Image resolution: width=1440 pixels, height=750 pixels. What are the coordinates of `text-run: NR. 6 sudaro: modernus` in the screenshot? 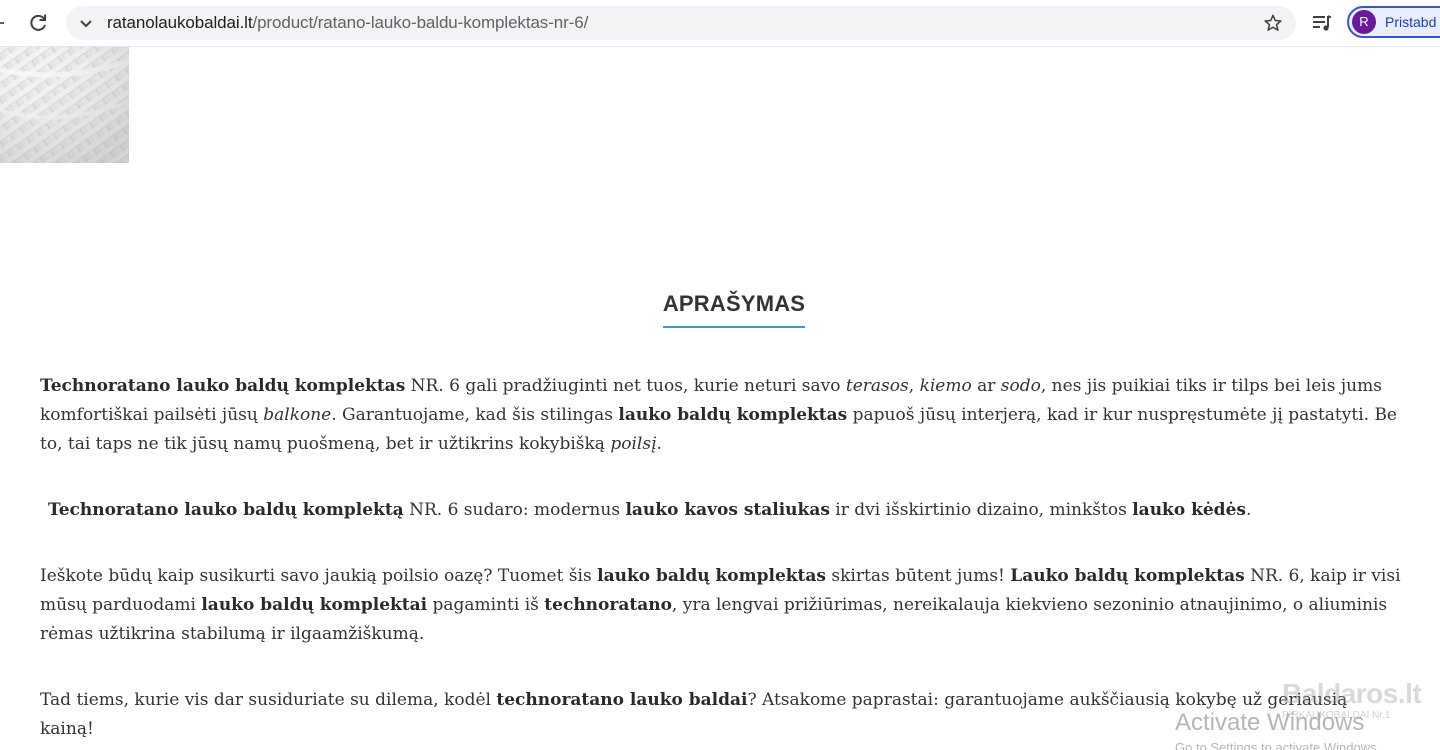 It's located at (514, 510).